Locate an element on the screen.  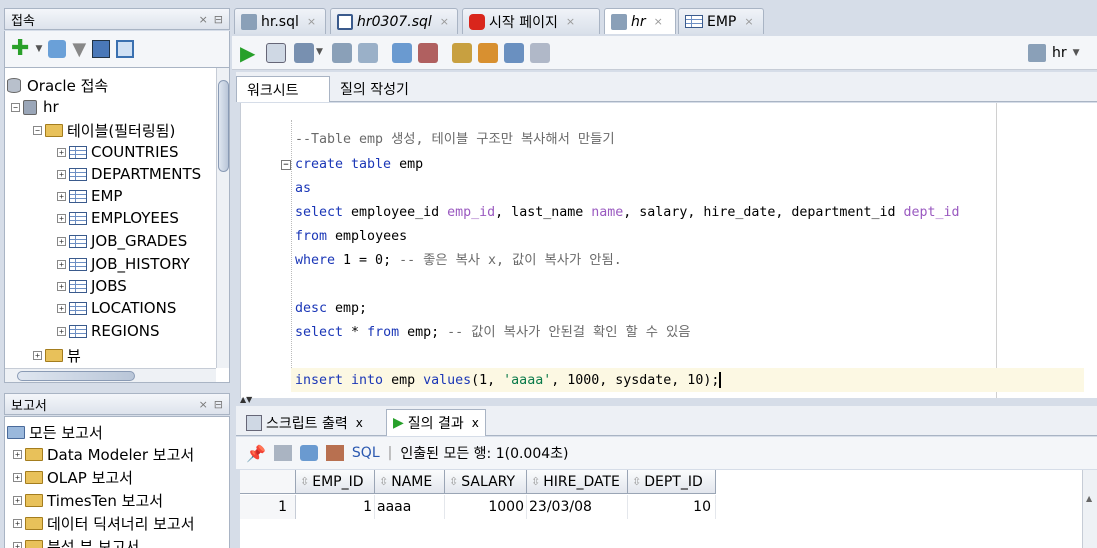
column-header: ⇳ DEPT_ID is located at coordinates (672, 482).